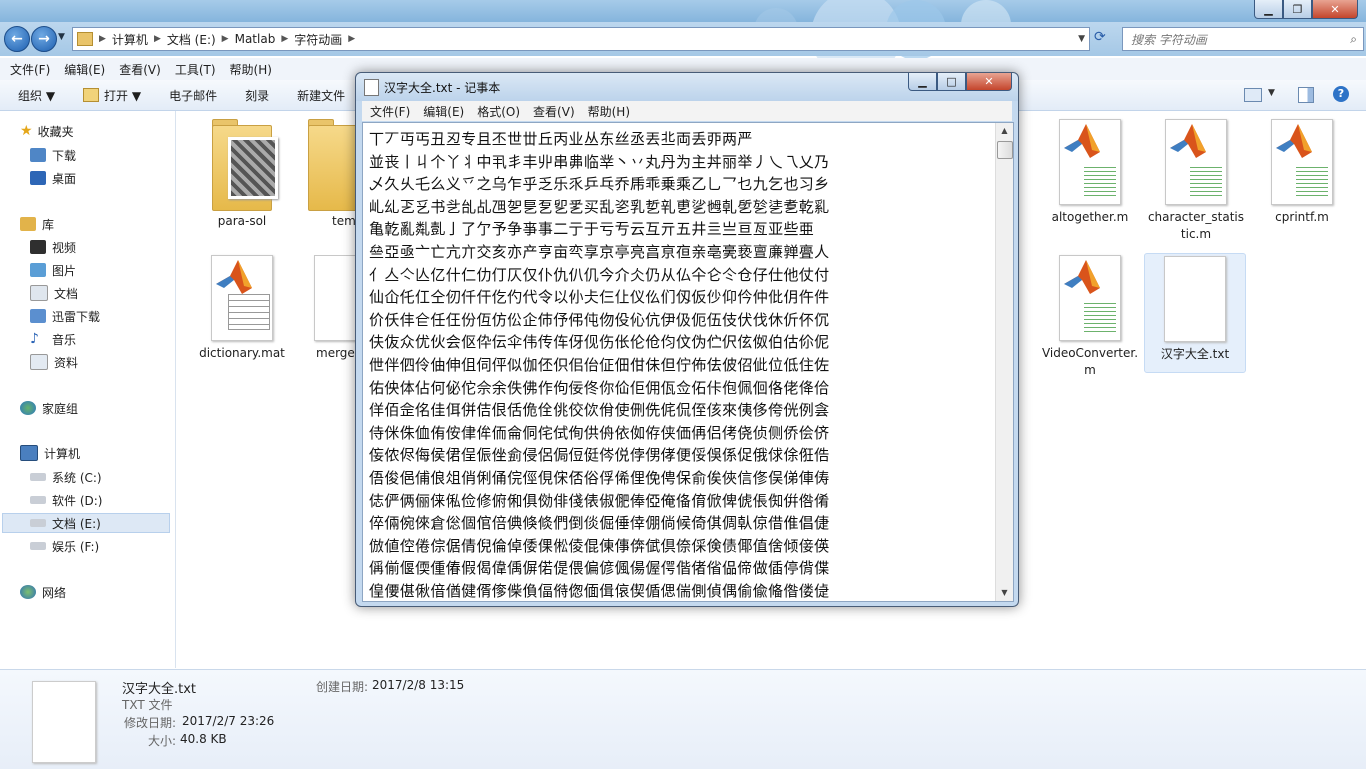 The image size is (1366, 769). Describe the element at coordinates (242, 174) in the screenshot. I see `file-item-folder: para-sol` at that location.